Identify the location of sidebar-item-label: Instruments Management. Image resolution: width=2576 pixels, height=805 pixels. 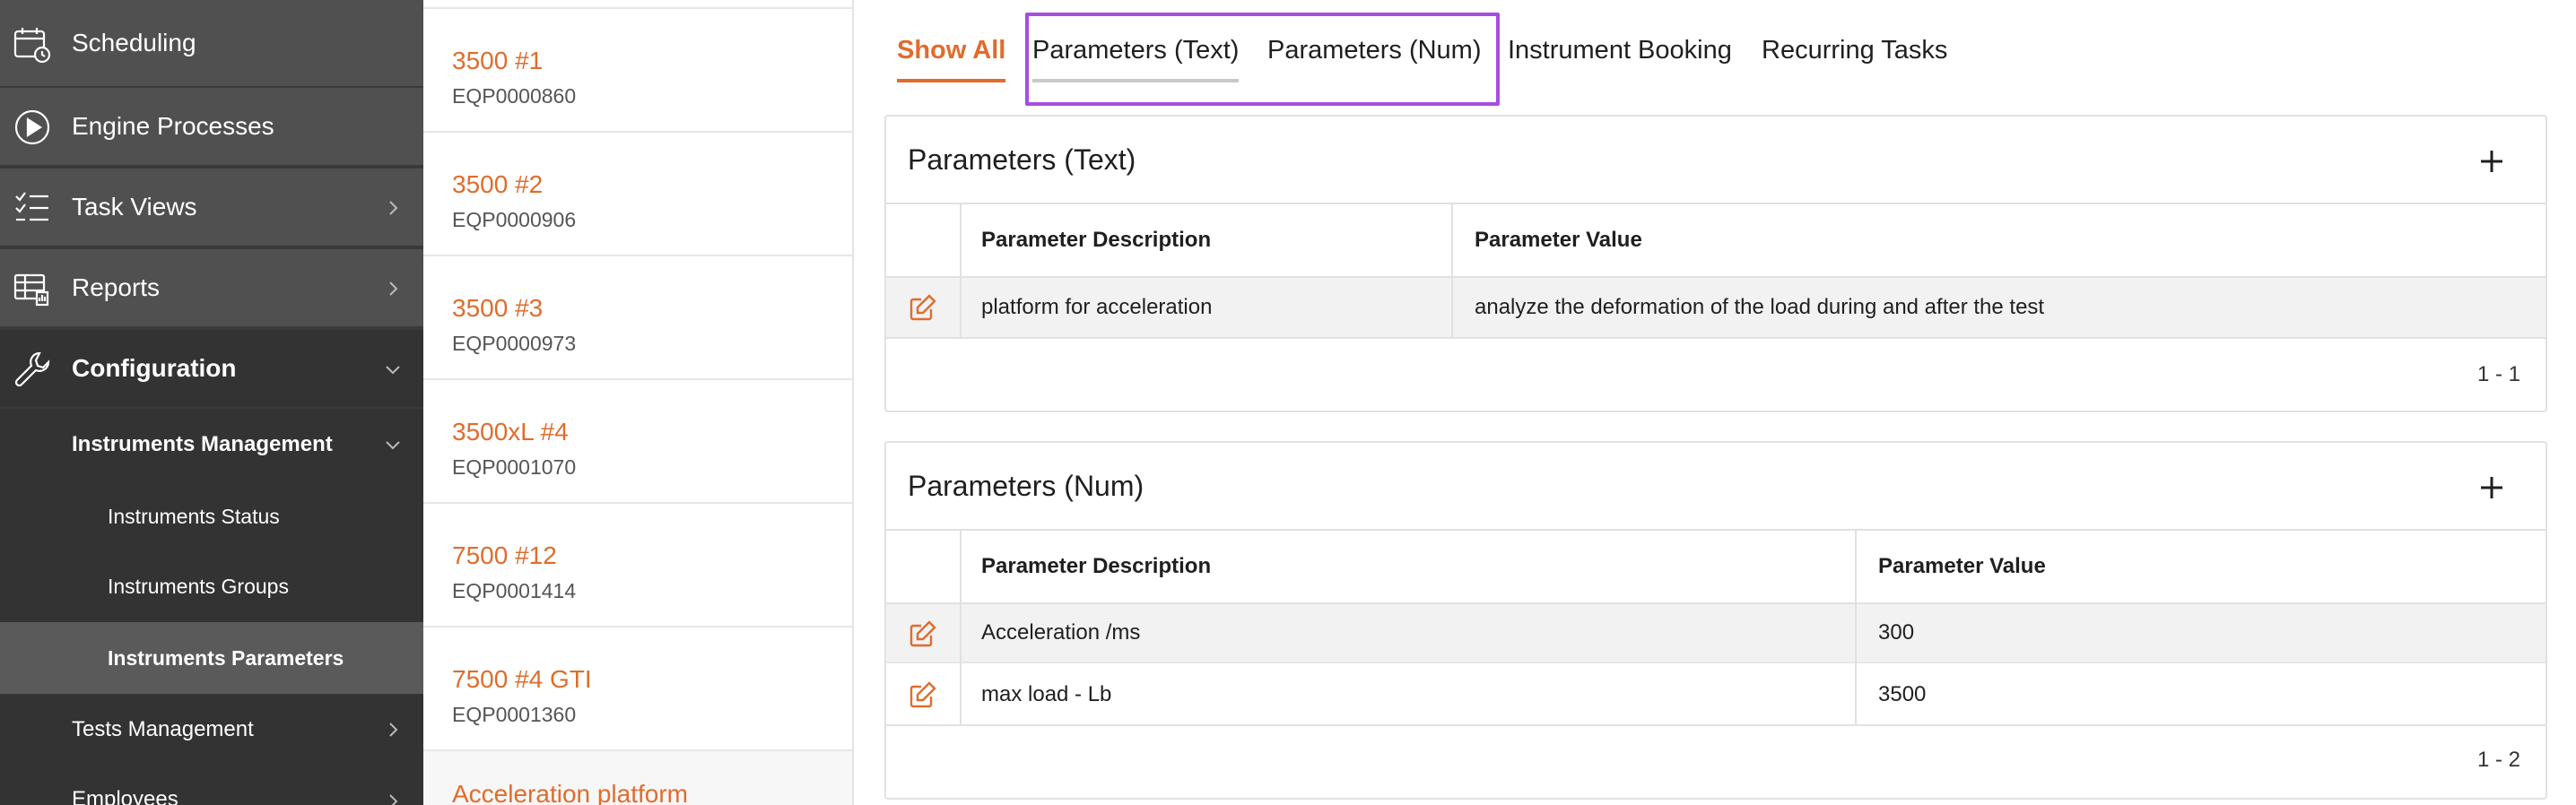
(202, 444).